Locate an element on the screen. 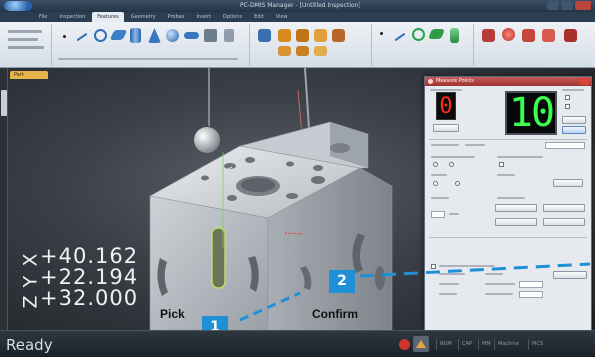 The image size is (595, 357). dro-axis-label: Y is located at coordinates (30, 281).